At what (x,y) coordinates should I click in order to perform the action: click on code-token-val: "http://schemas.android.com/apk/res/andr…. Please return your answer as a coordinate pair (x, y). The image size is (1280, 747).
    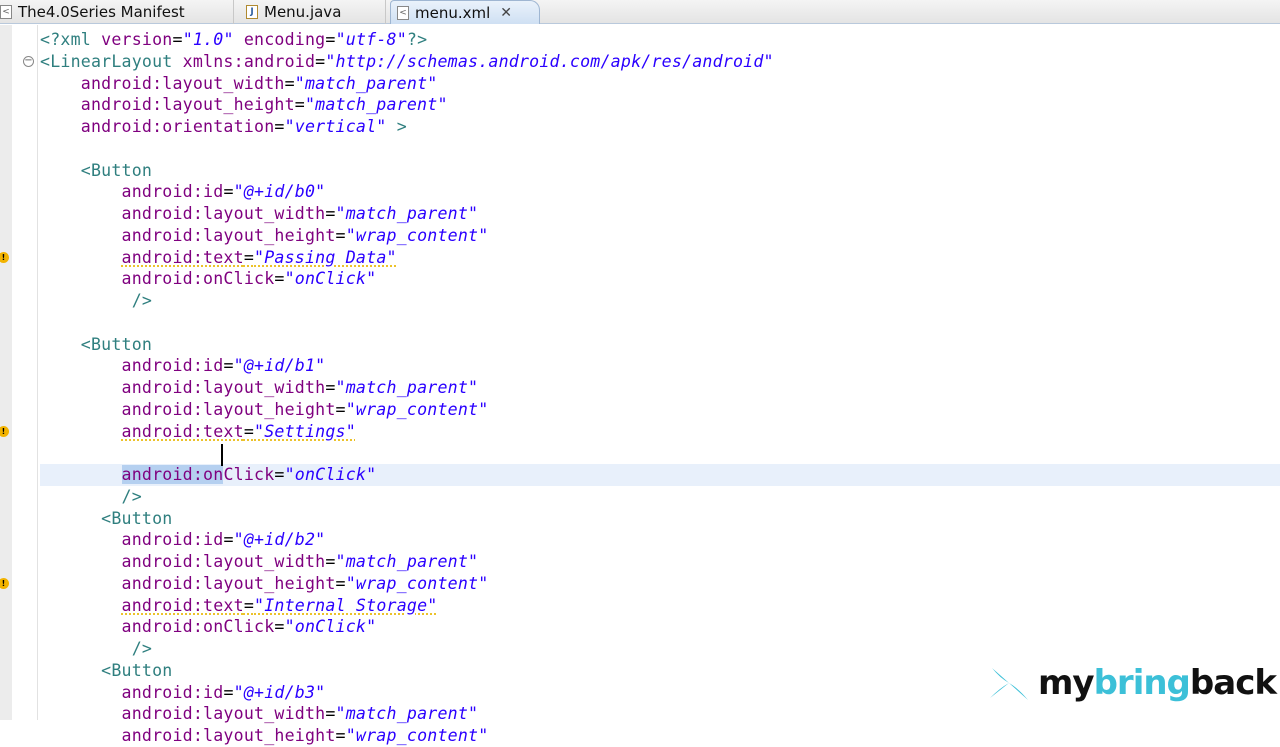
    Looking at the image, I should click on (549, 61).